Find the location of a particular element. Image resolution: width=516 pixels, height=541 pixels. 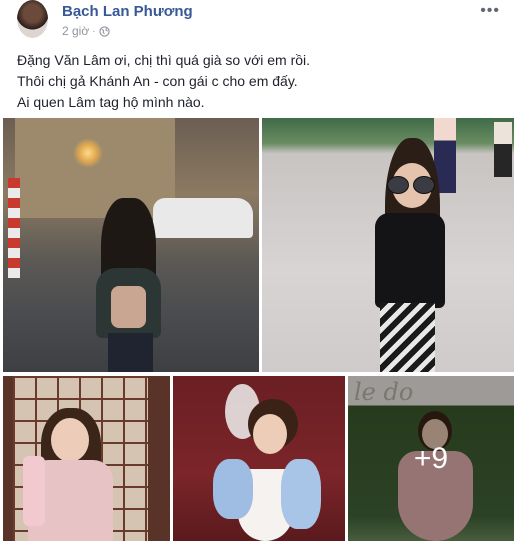

author-avatar is located at coordinates (32, 19).